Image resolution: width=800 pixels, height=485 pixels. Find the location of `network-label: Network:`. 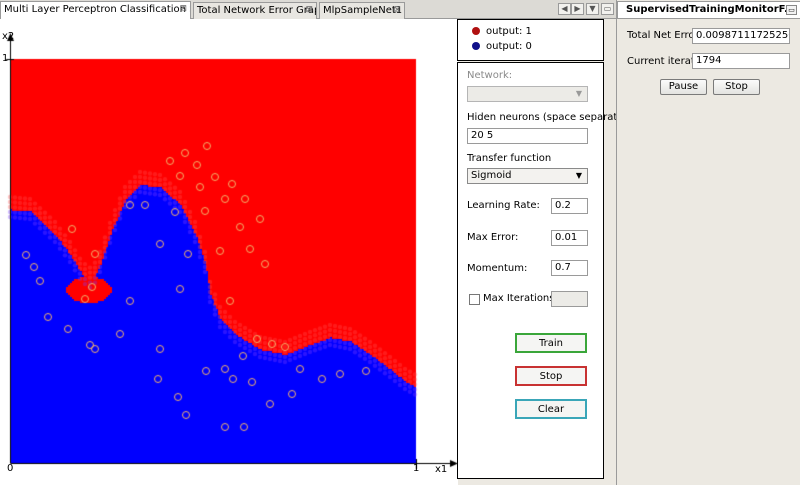

network-label: Network: is located at coordinates (490, 75).